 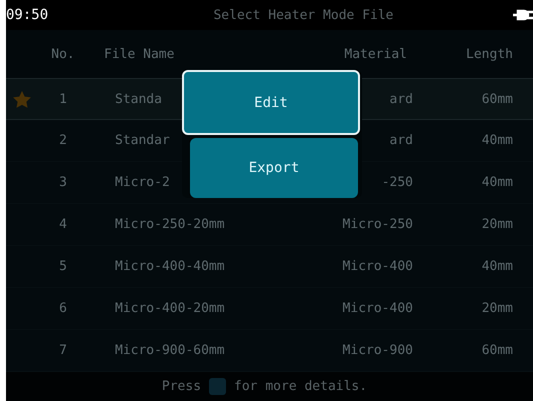 I want to click on table-cell: 6, so click(x=63, y=308).